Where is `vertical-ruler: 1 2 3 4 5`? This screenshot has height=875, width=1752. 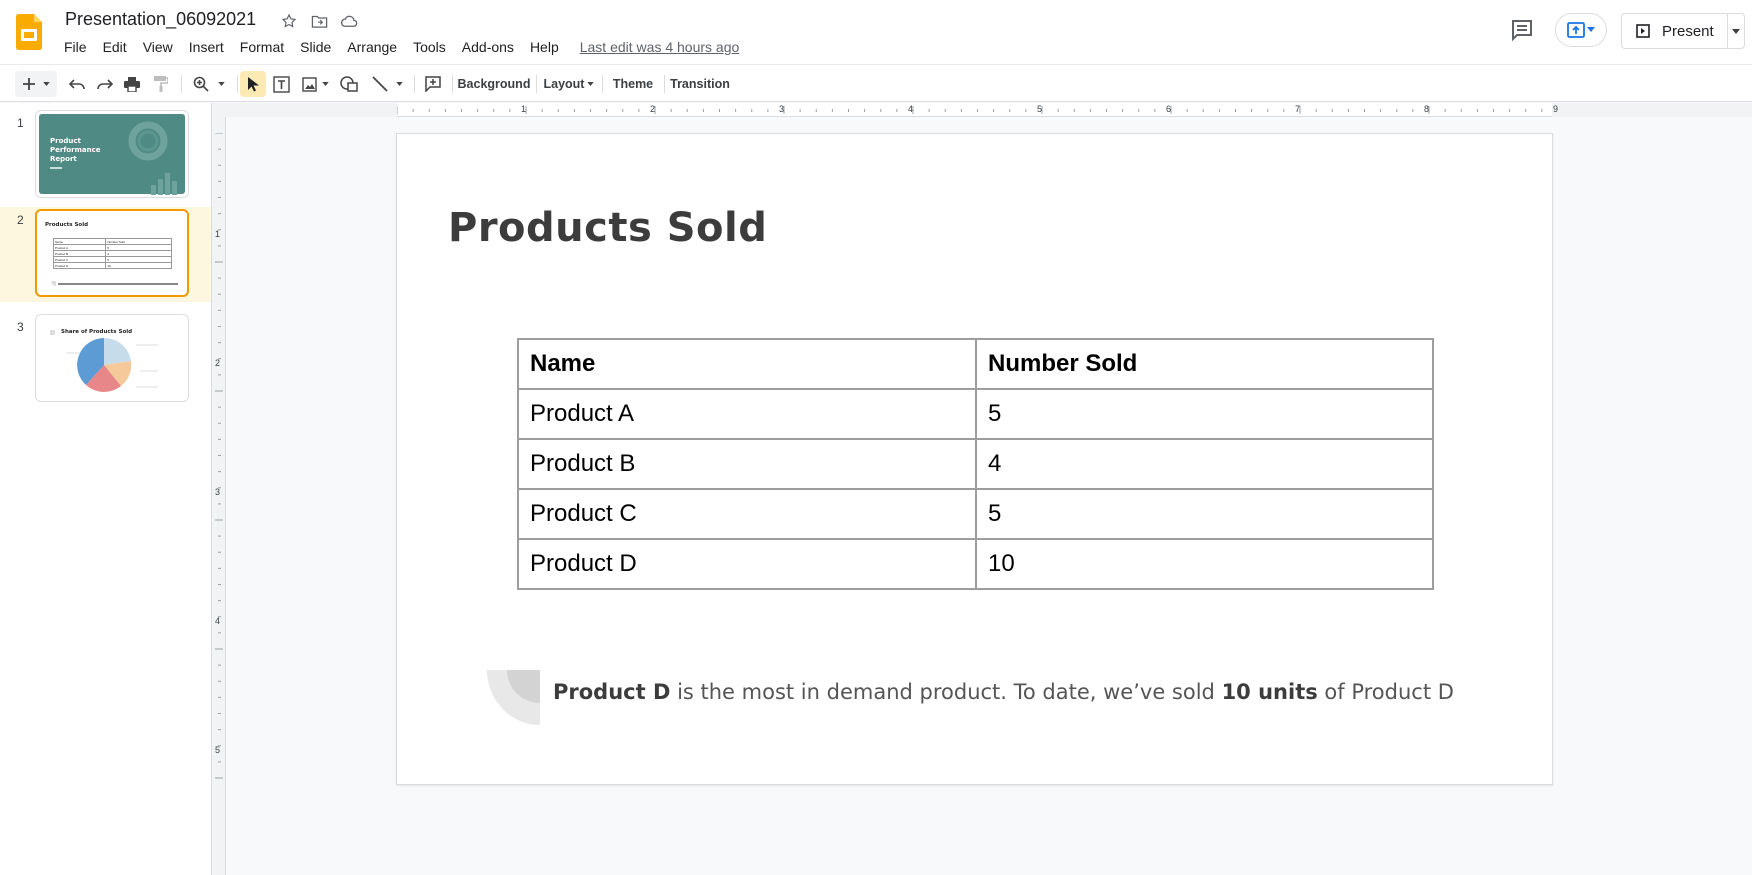
vertical-ruler: 1 2 3 4 5 is located at coordinates (219, 496).